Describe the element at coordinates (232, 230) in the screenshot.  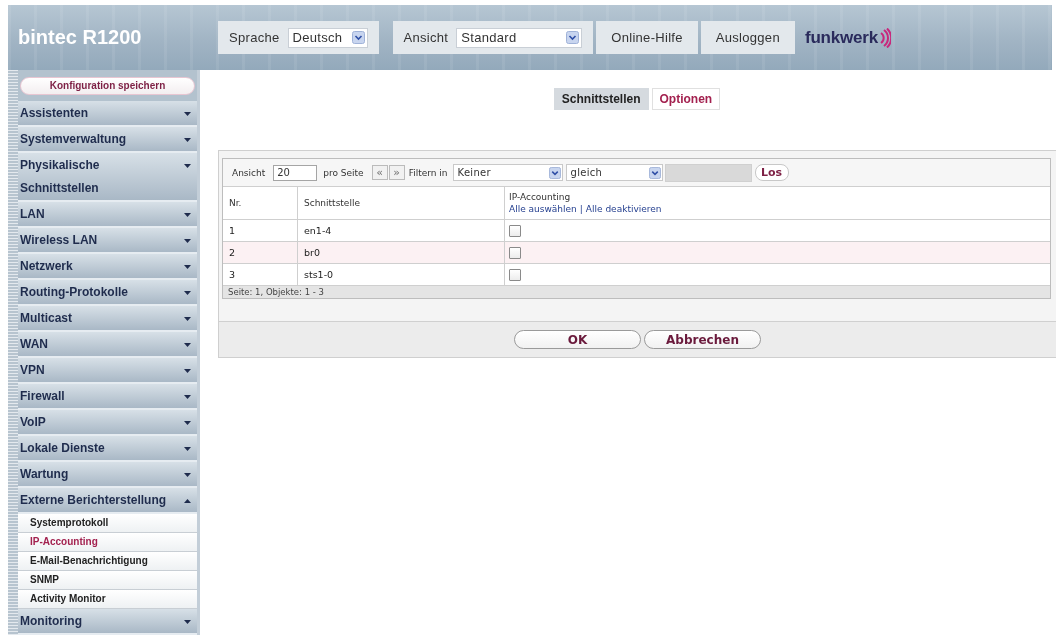
I see `table-cell: 1` at that location.